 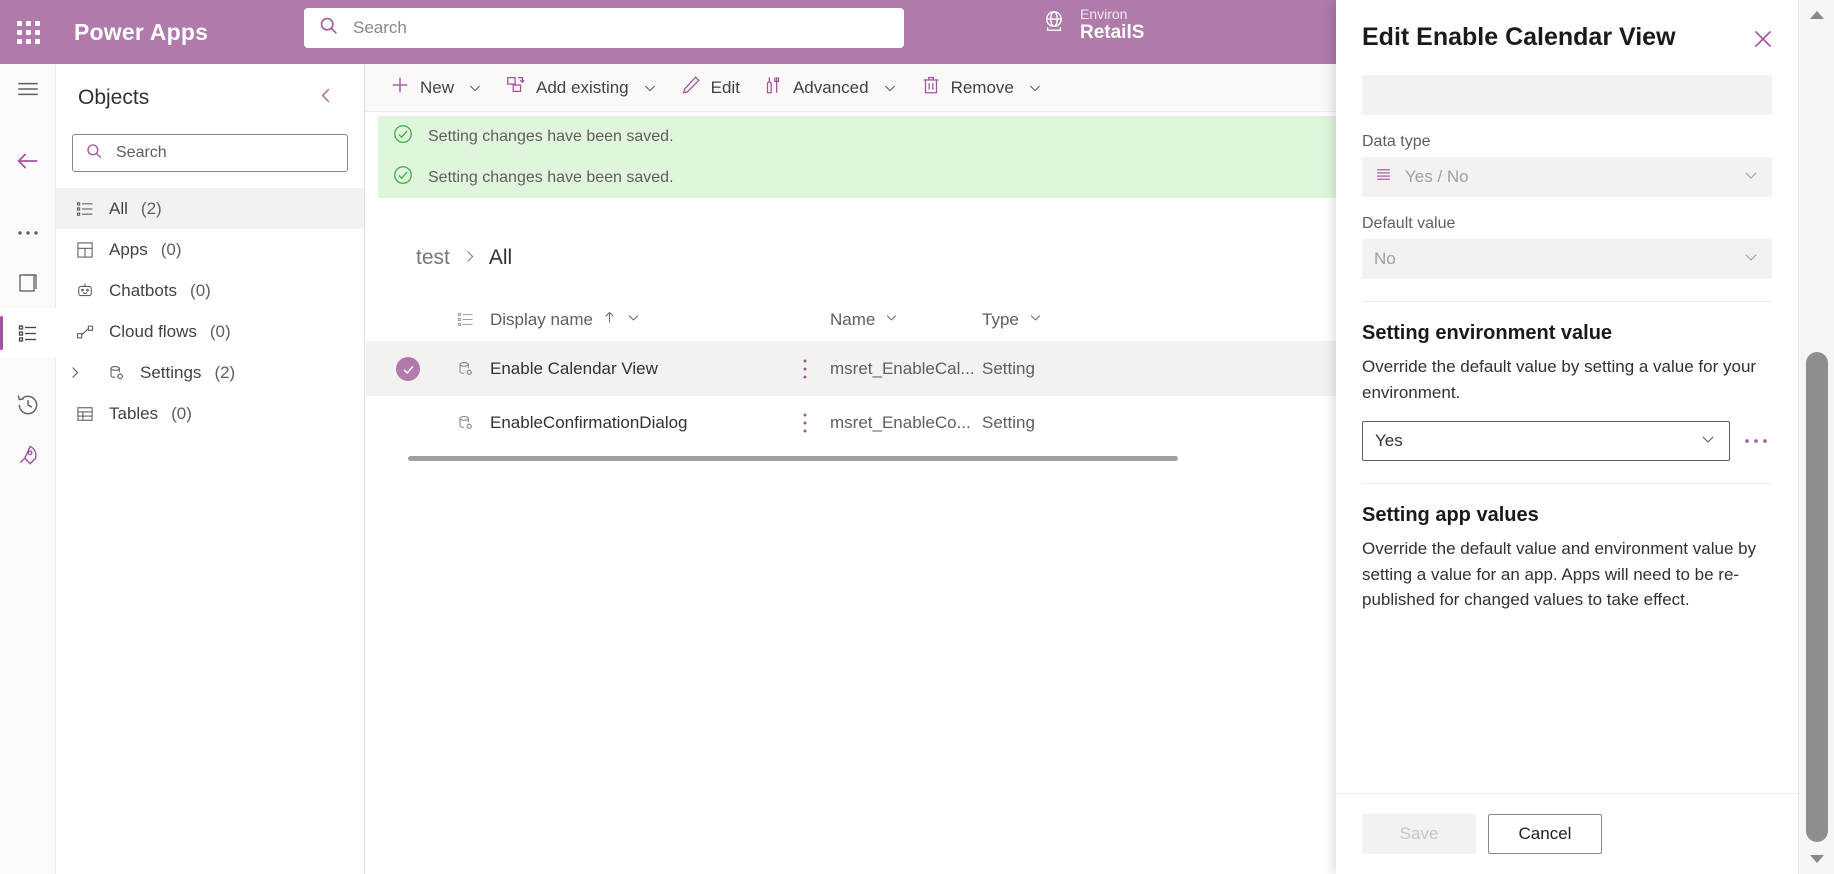 What do you see at coordinates (1546, 441) in the screenshot?
I see `environment-value-dropdown: Yes` at bounding box center [1546, 441].